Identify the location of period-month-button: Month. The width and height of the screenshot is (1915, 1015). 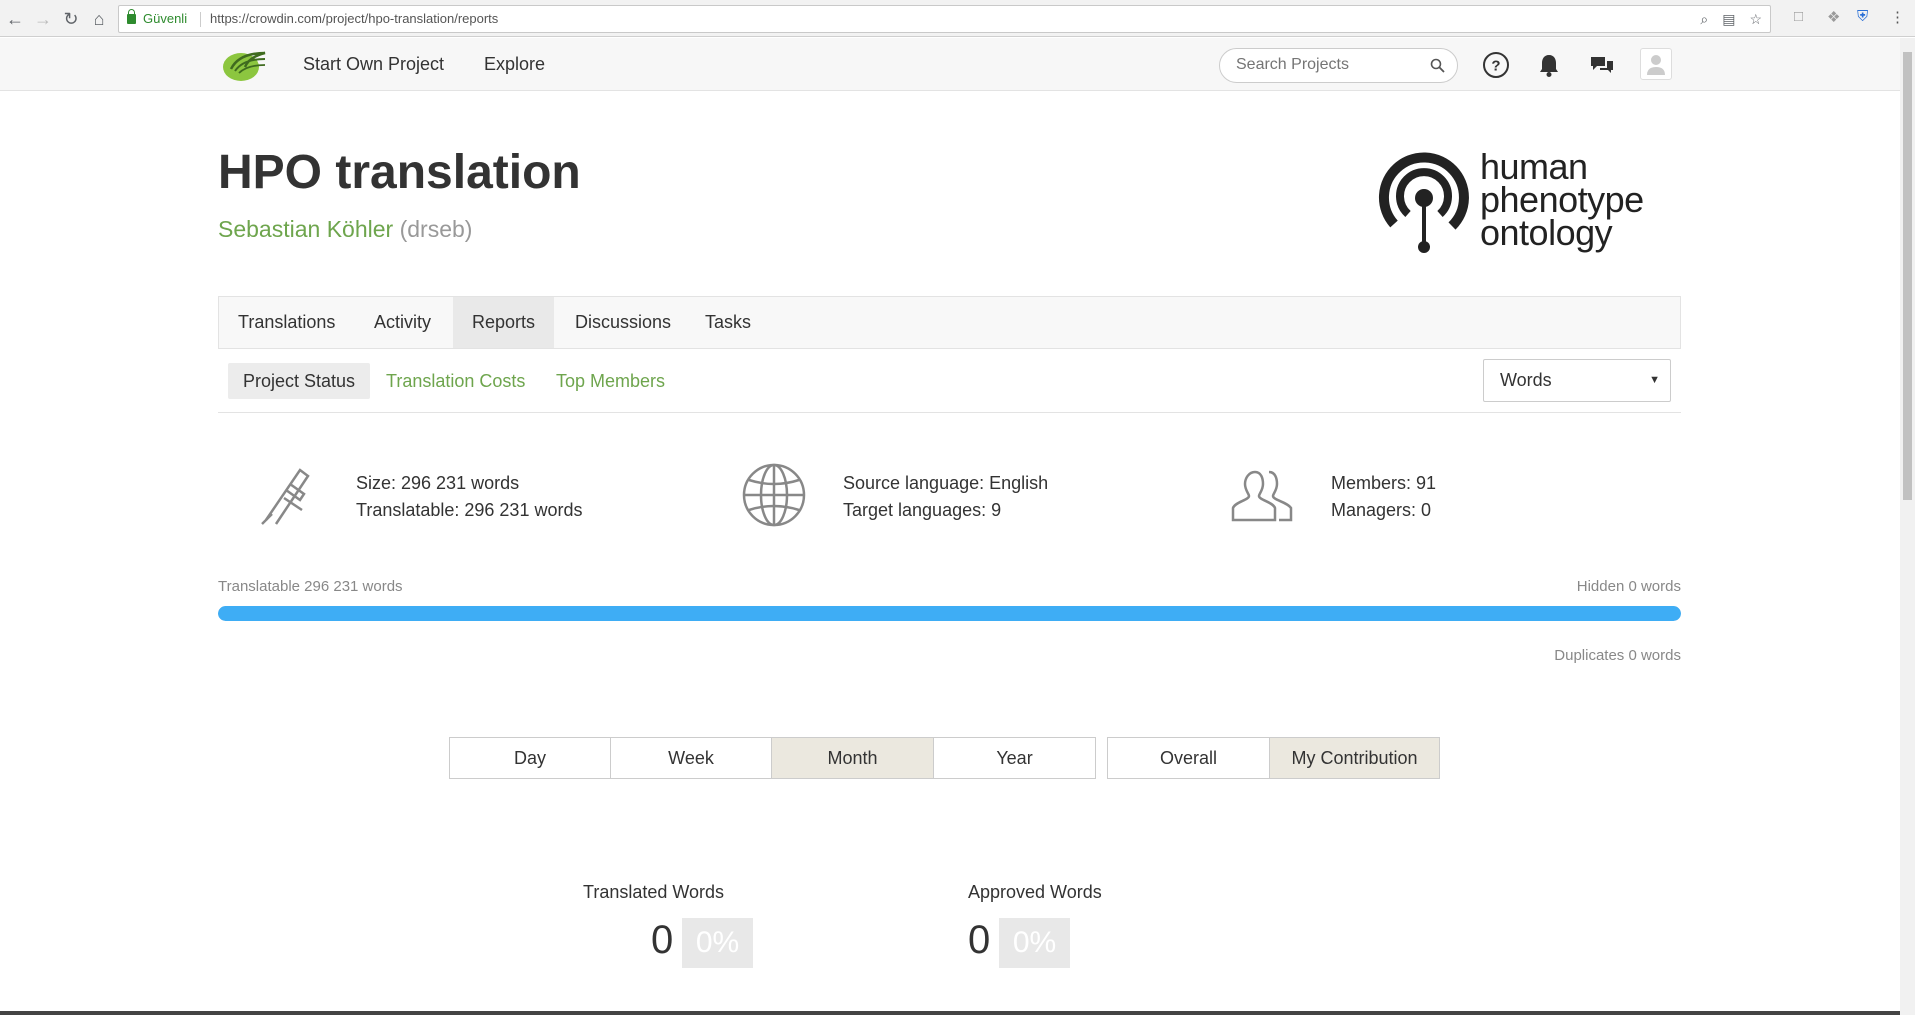
(852, 758).